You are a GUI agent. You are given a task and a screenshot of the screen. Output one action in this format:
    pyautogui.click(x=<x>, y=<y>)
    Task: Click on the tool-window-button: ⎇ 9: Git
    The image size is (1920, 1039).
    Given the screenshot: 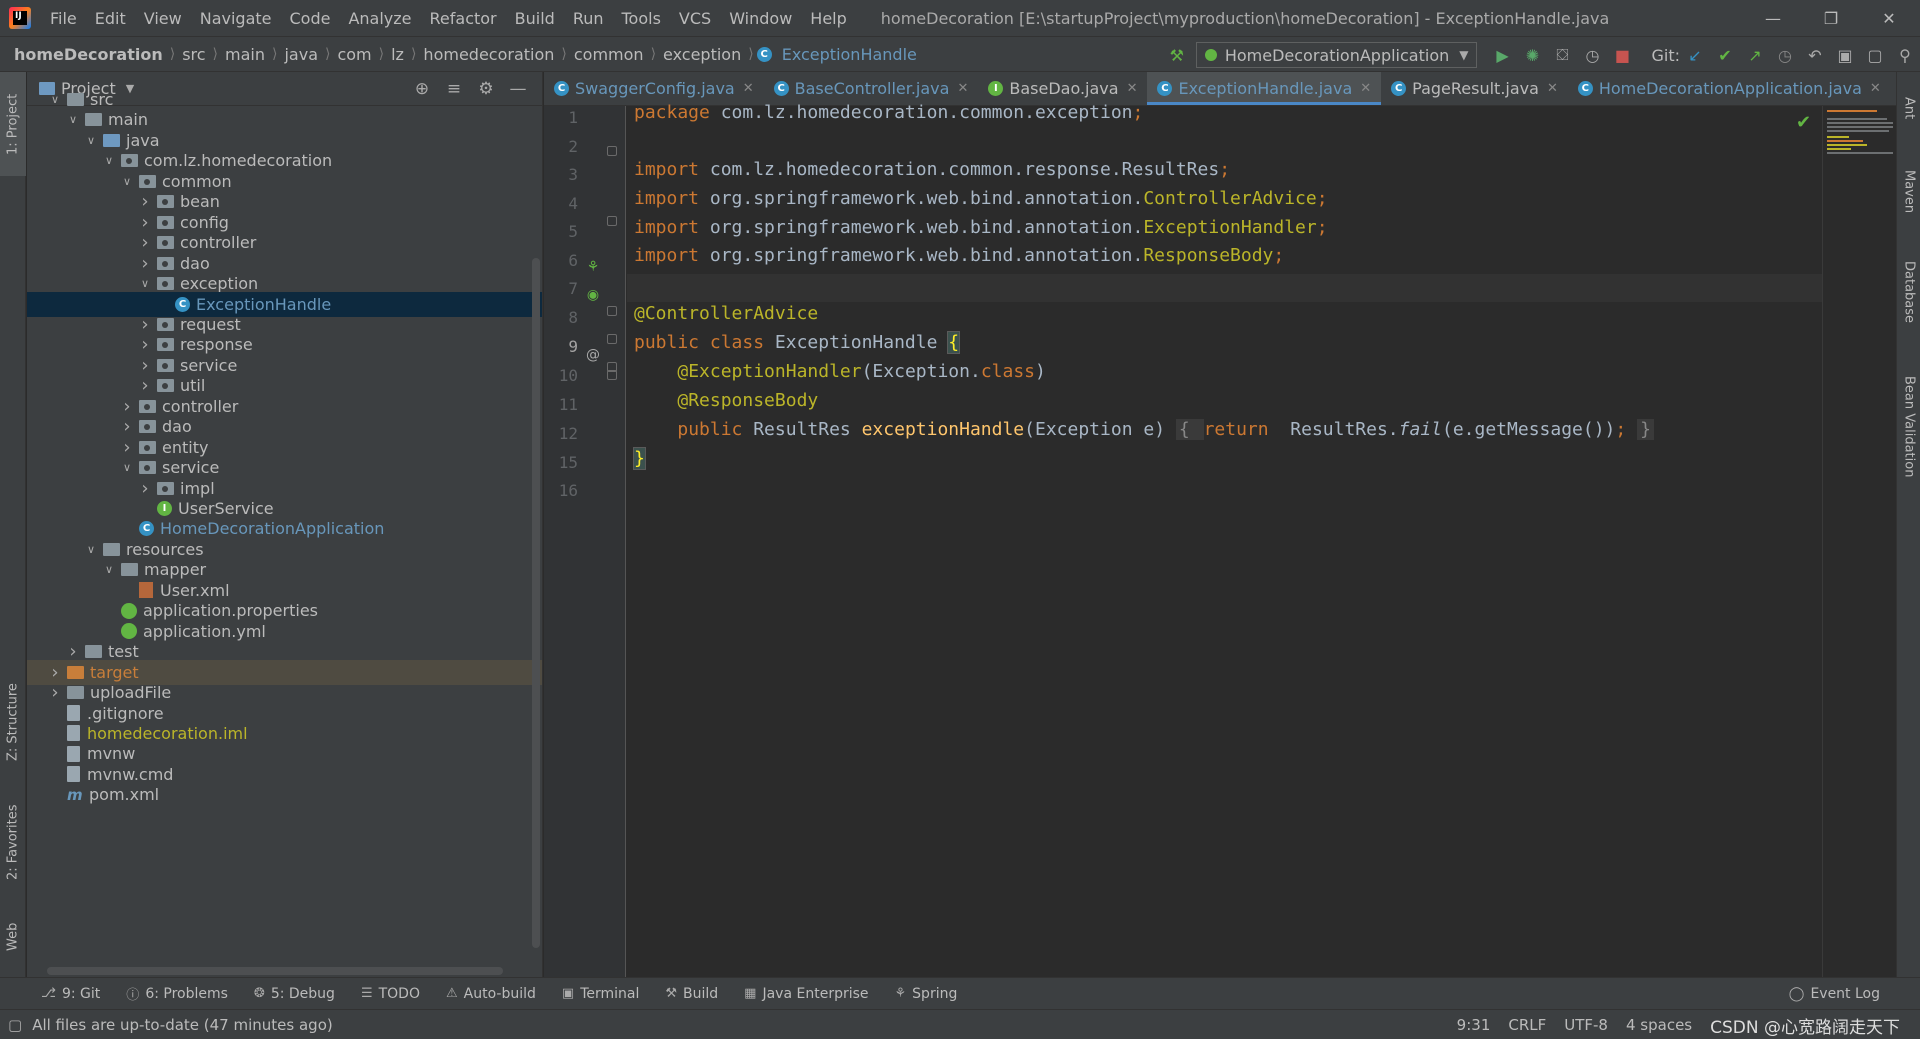 What is the action you would take?
    pyautogui.click(x=70, y=993)
    